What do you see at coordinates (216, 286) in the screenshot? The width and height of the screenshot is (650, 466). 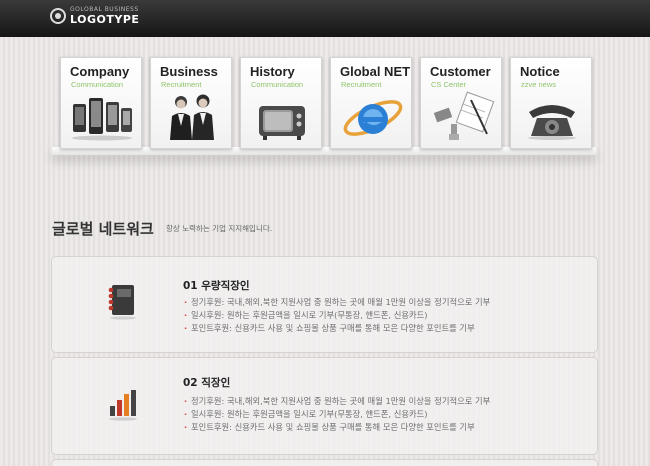 I see `panel-title: 01 우량직장인` at bounding box center [216, 286].